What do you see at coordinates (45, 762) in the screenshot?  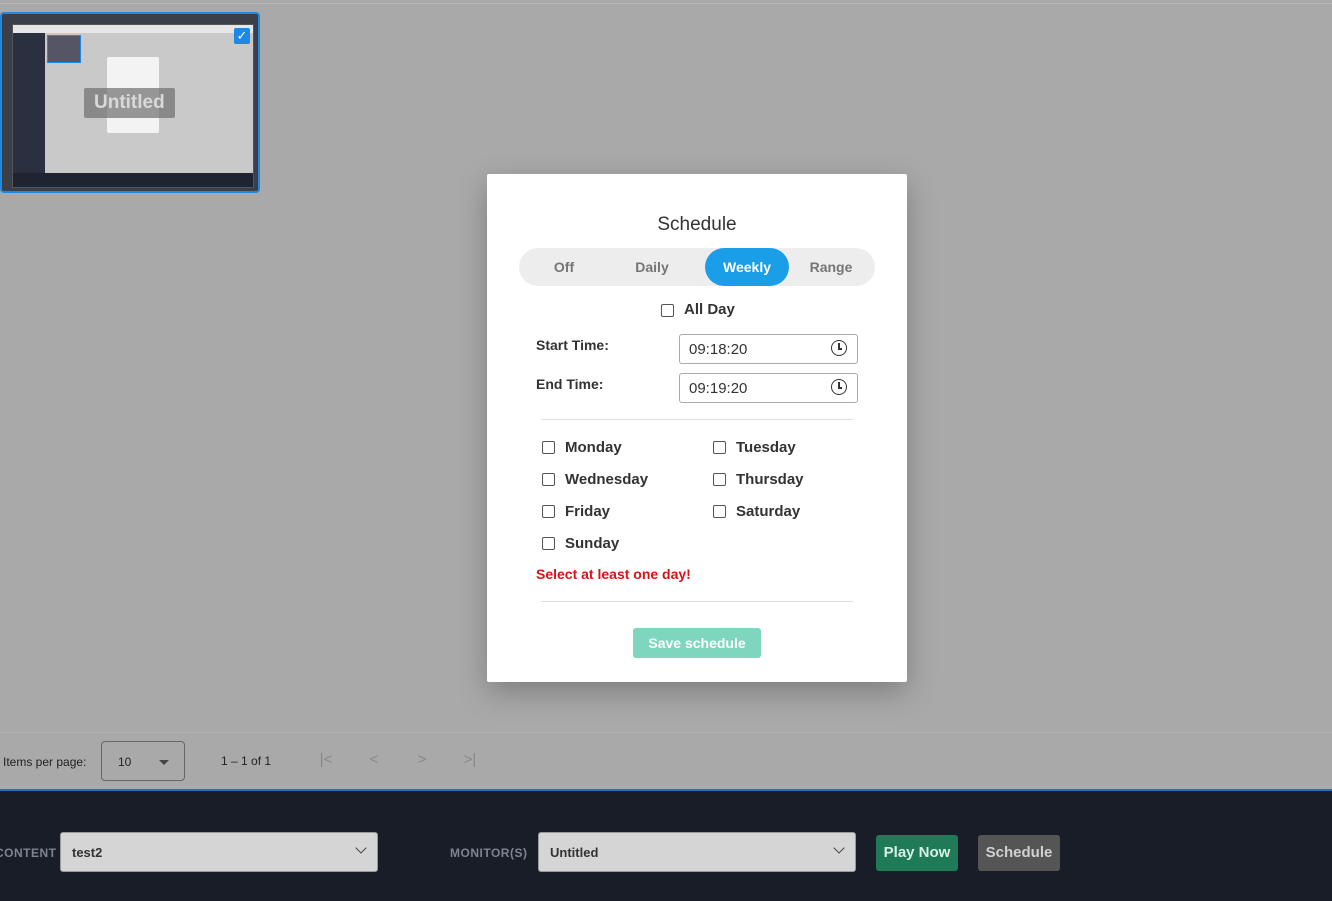 I see `items-per-page-label: Items per page:` at bounding box center [45, 762].